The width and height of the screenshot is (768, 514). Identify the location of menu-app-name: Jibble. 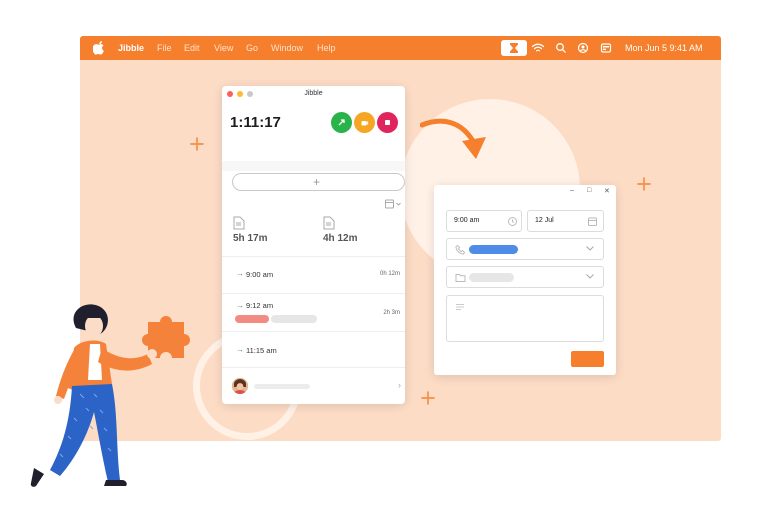
(131, 48).